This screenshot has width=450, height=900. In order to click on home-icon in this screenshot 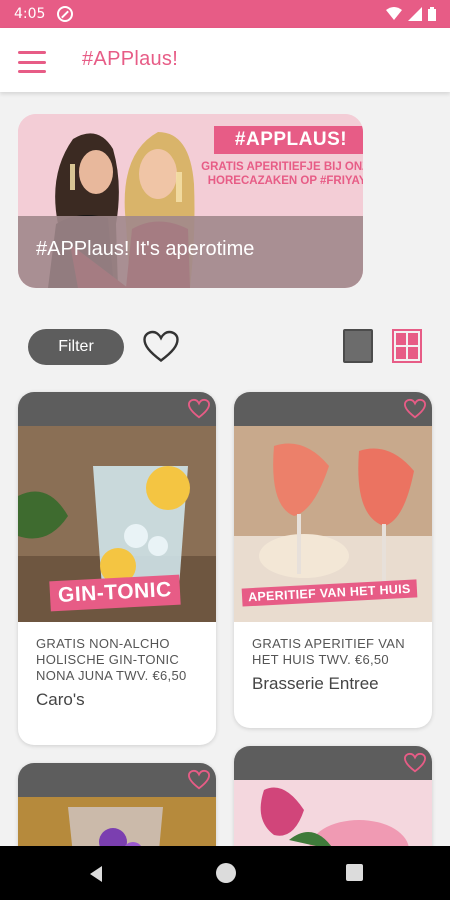, I will do `click(226, 873)`.